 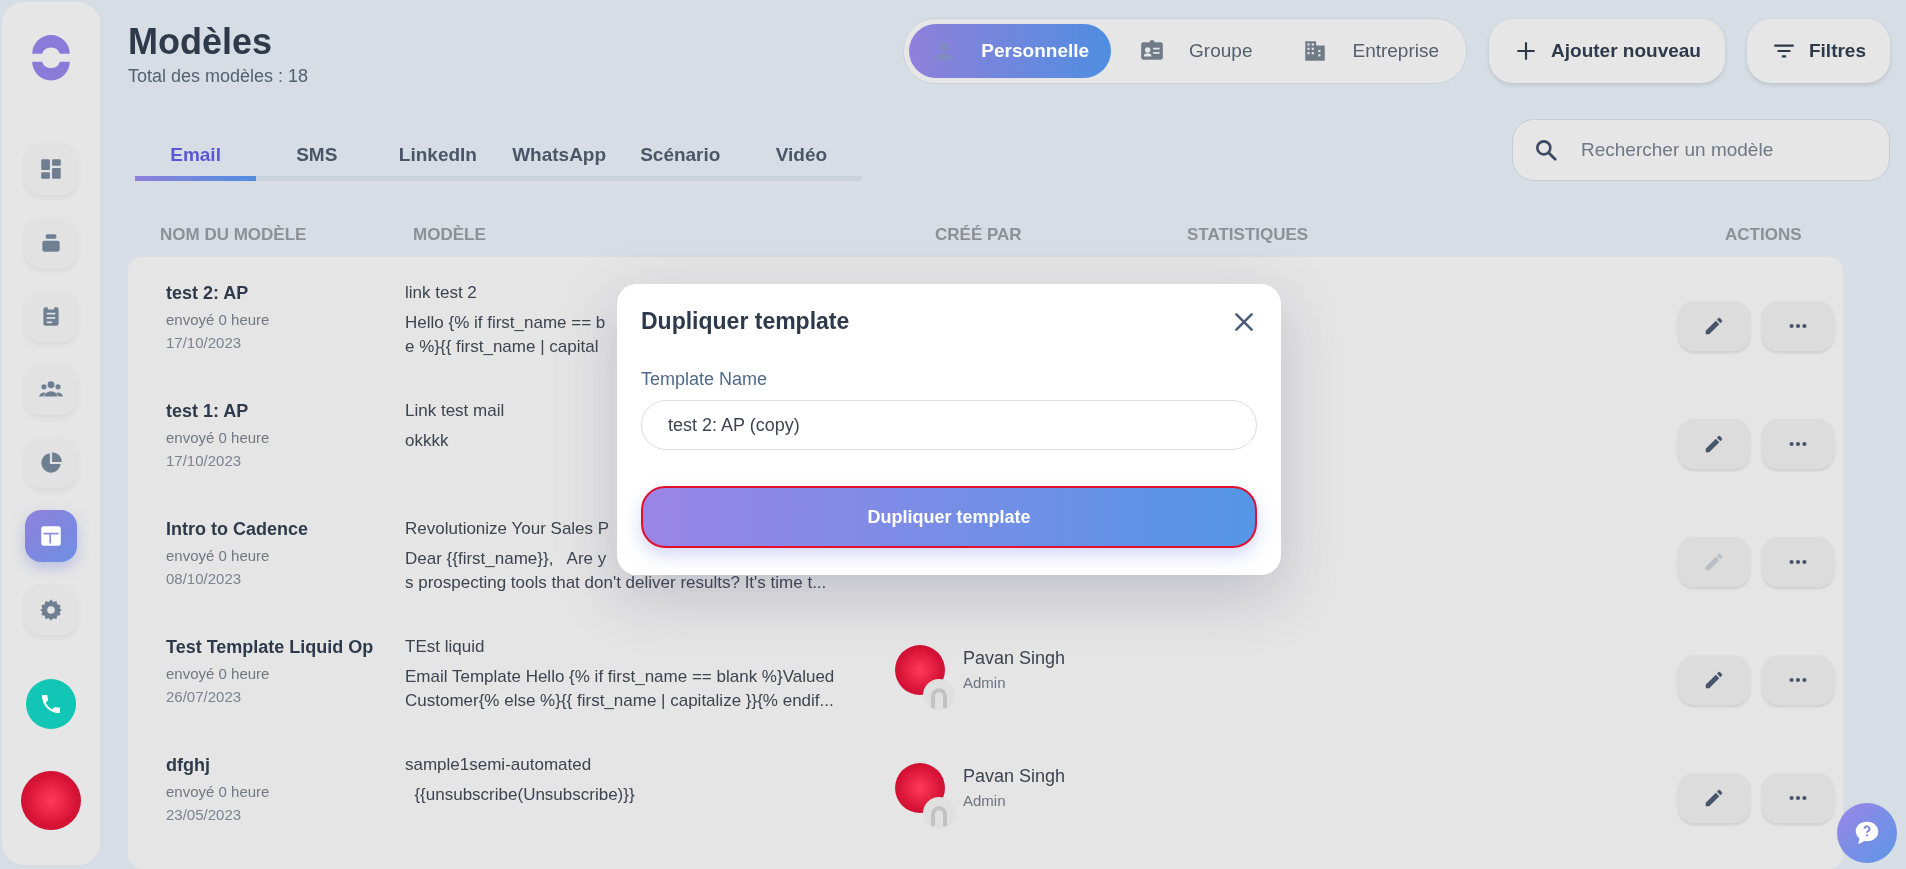 I want to click on channel-tab: SMS, so click(x=317, y=157).